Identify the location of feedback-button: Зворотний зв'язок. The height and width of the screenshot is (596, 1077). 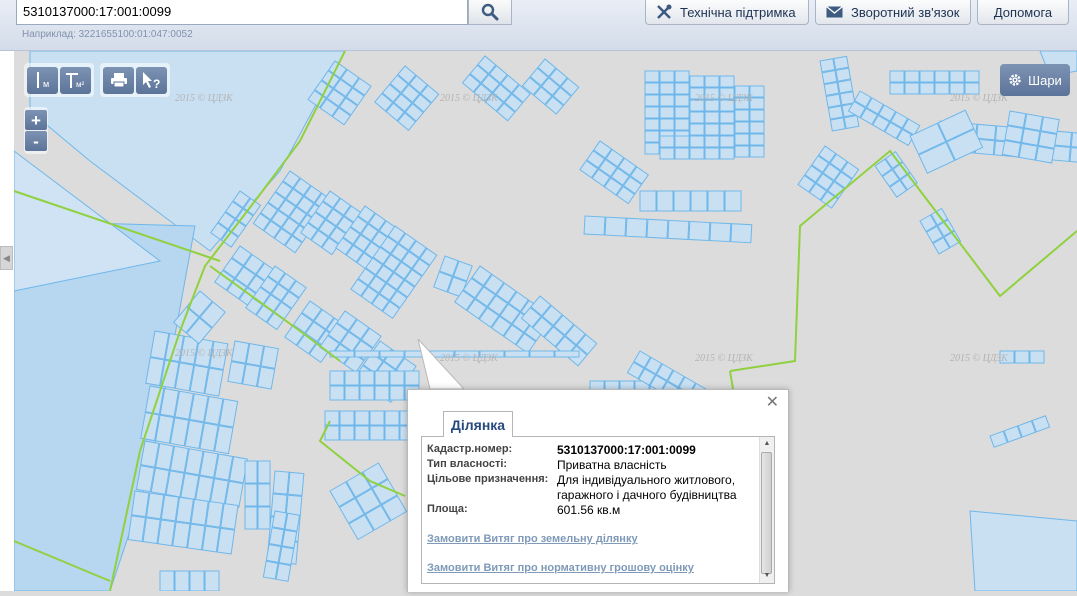
(893, 12).